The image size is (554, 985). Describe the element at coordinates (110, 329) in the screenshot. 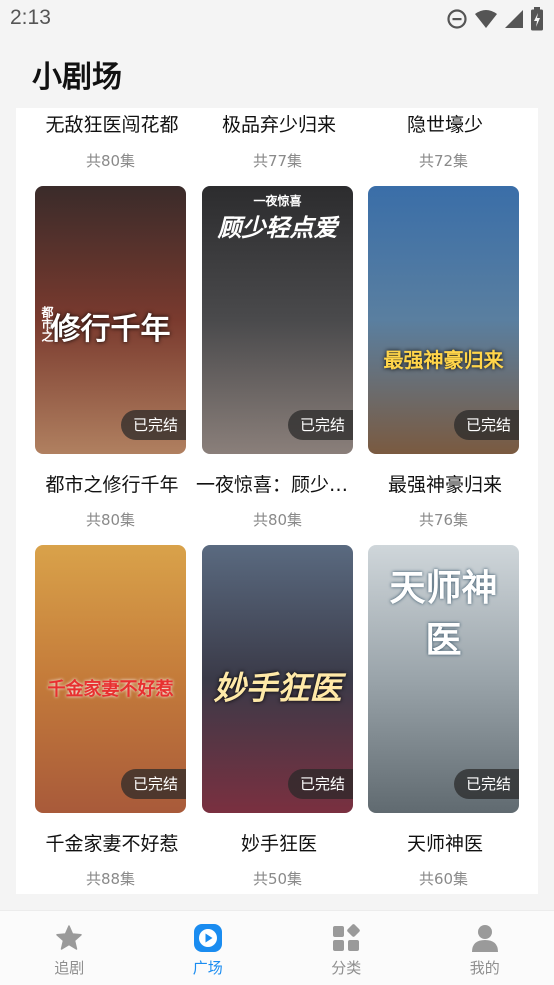

I see `poster-art-title: 修行千年` at that location.